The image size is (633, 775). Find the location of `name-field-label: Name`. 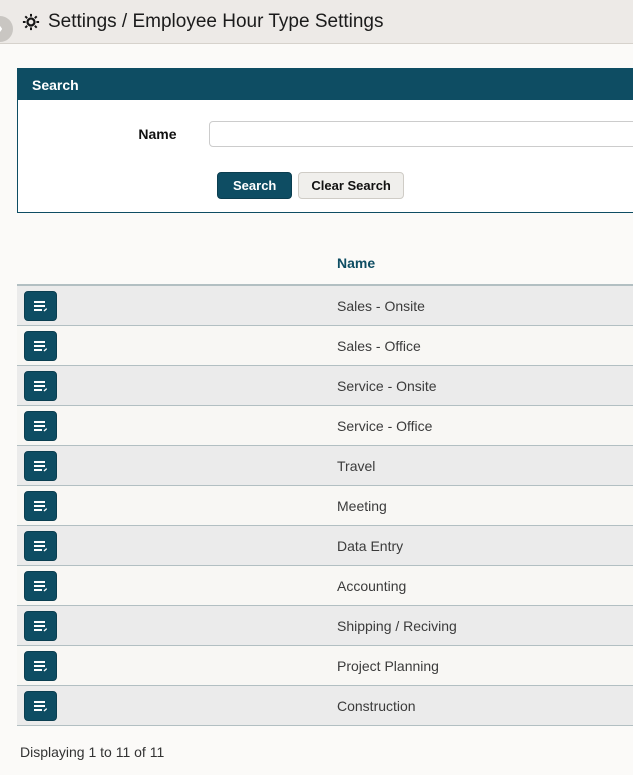

name-field-label: Name is located at coordinates (157, 134).